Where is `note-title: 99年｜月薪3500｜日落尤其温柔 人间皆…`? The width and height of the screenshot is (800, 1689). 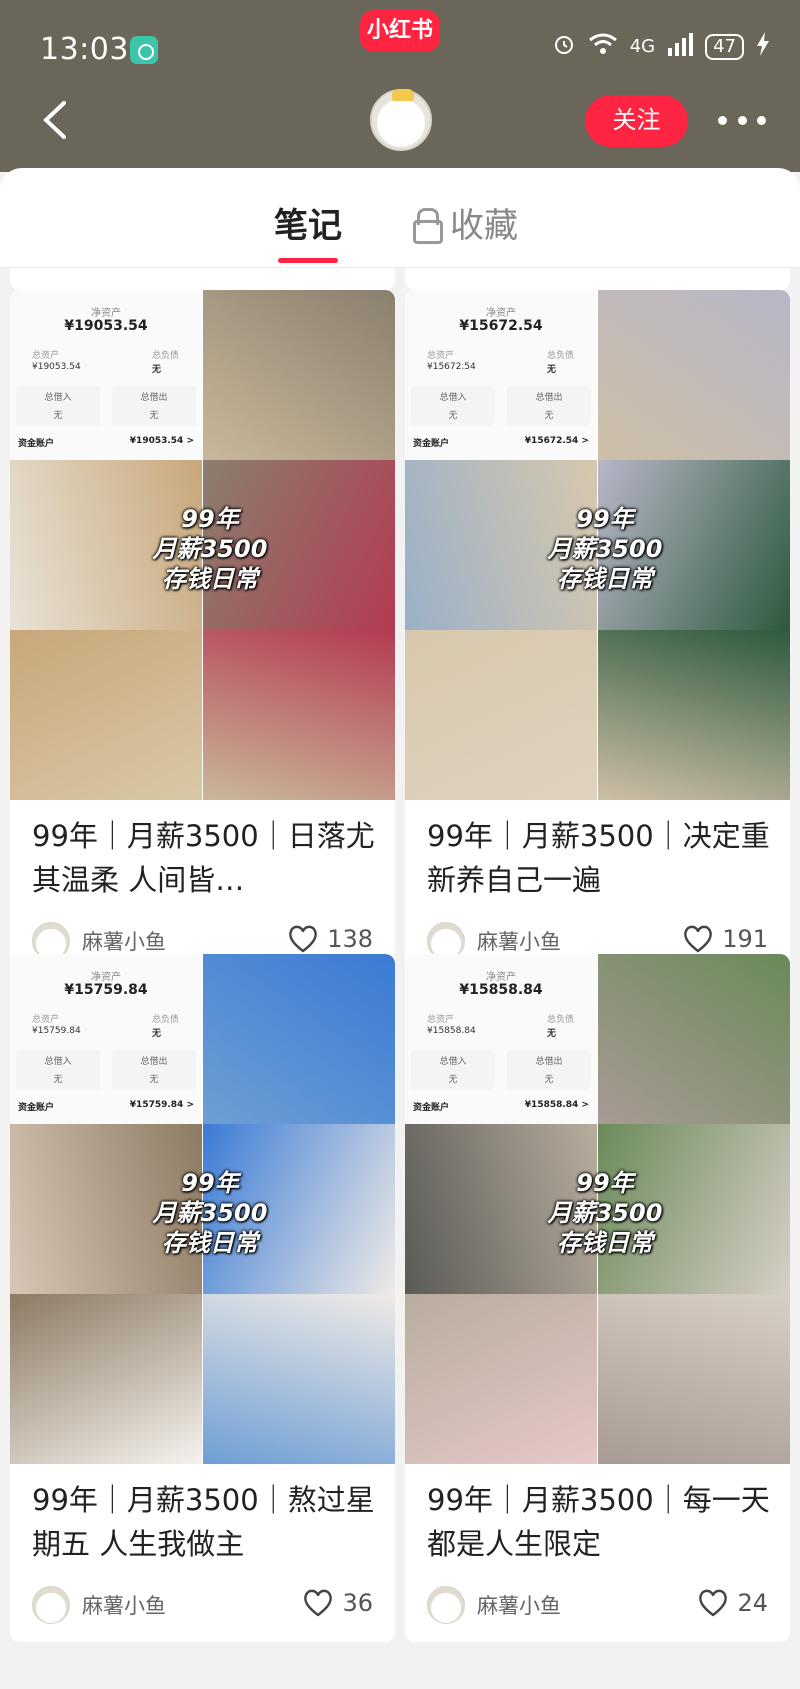
note-title: 99年｜月薪3500｜日落尤其温柔 人间皆… is located at coordinates (202, 852).